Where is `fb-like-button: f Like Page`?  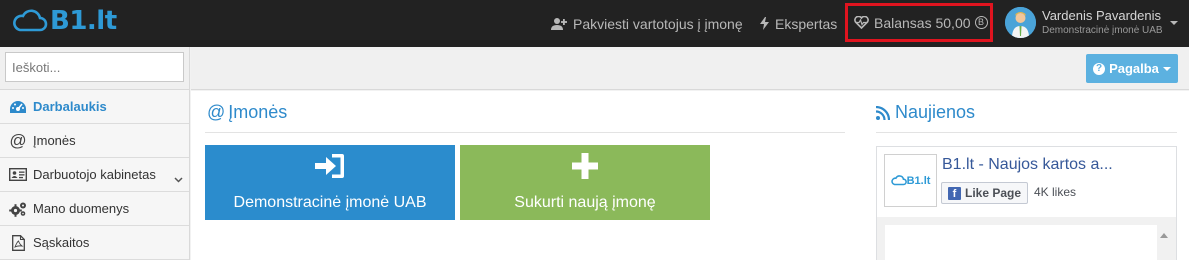 fb-like-button: f Like Page is located at coordinates (985, 193).